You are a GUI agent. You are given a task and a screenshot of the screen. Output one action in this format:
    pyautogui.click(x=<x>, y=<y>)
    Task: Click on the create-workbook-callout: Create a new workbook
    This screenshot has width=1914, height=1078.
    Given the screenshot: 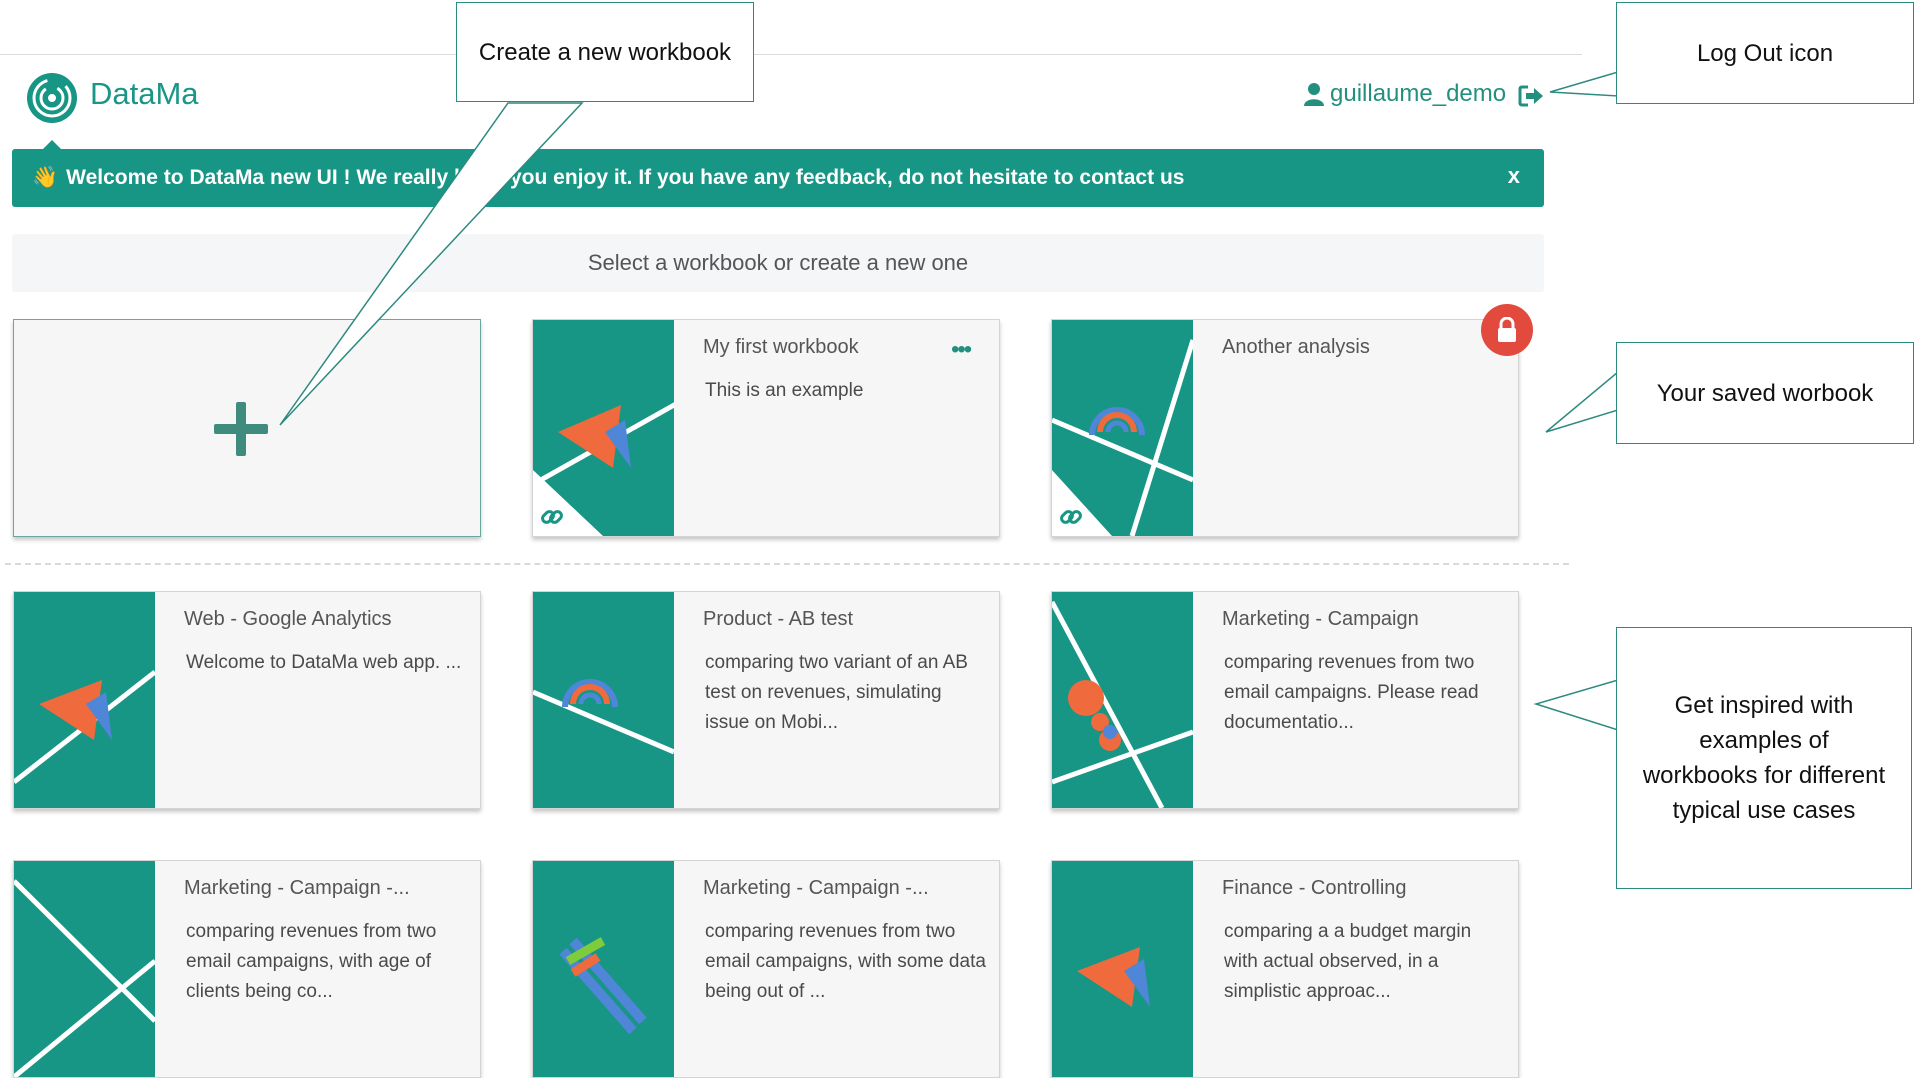 What is the action you would take?
    pyautogui.click(x=605, y=52)
    